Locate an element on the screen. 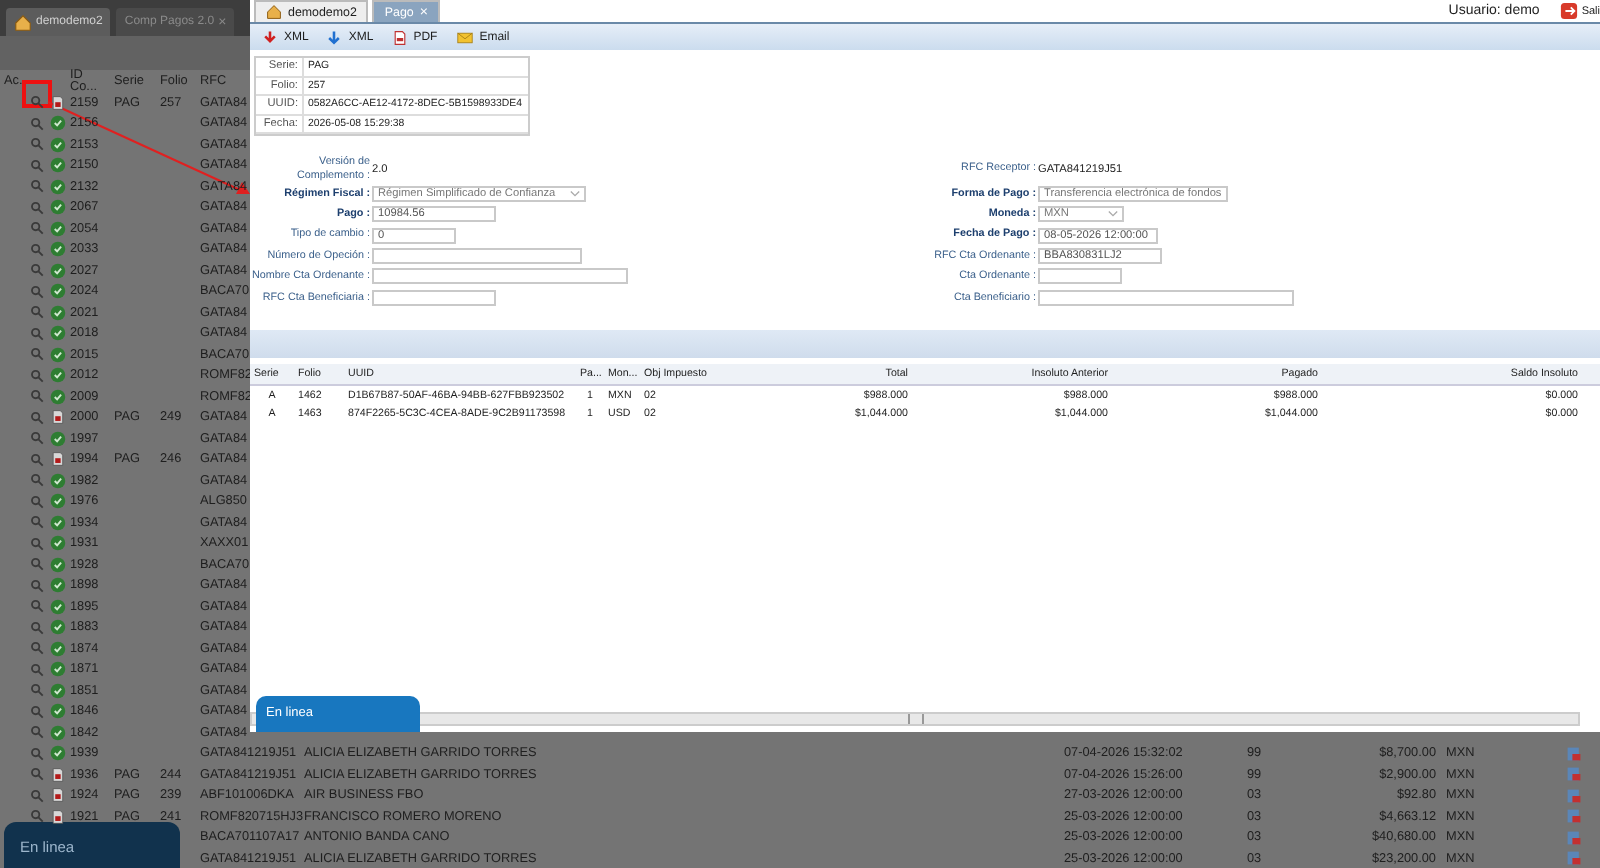 This screenshot has width=1600, height=868. pdf-icon is located at coordinates (399, 37).